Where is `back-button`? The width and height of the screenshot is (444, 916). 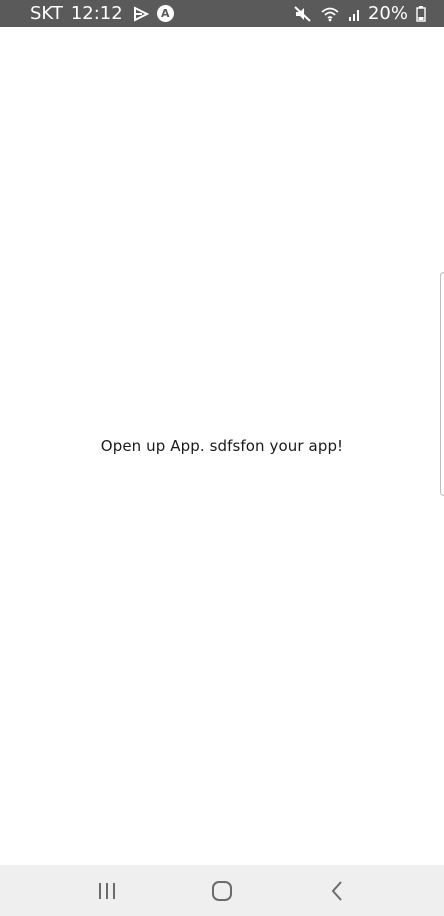
back-button is located at coordinates (337, 891).